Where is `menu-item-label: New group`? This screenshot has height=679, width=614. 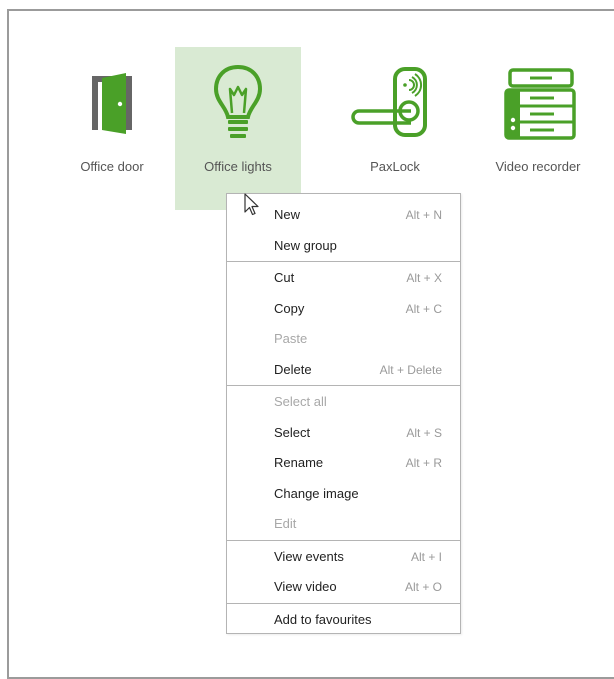
menu-item-label: New group is located at coordinates (305, 245).